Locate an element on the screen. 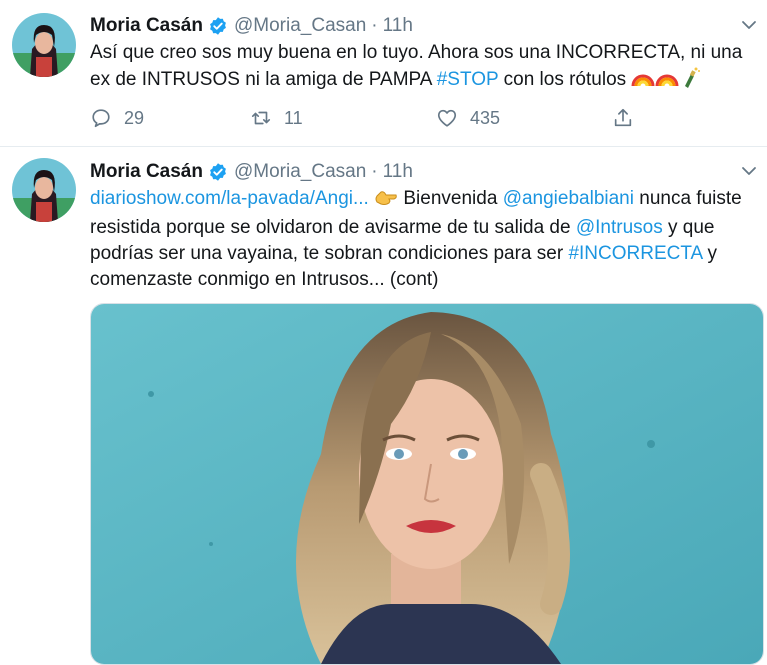  like-button: 435 is located at coordinates (524, 118).